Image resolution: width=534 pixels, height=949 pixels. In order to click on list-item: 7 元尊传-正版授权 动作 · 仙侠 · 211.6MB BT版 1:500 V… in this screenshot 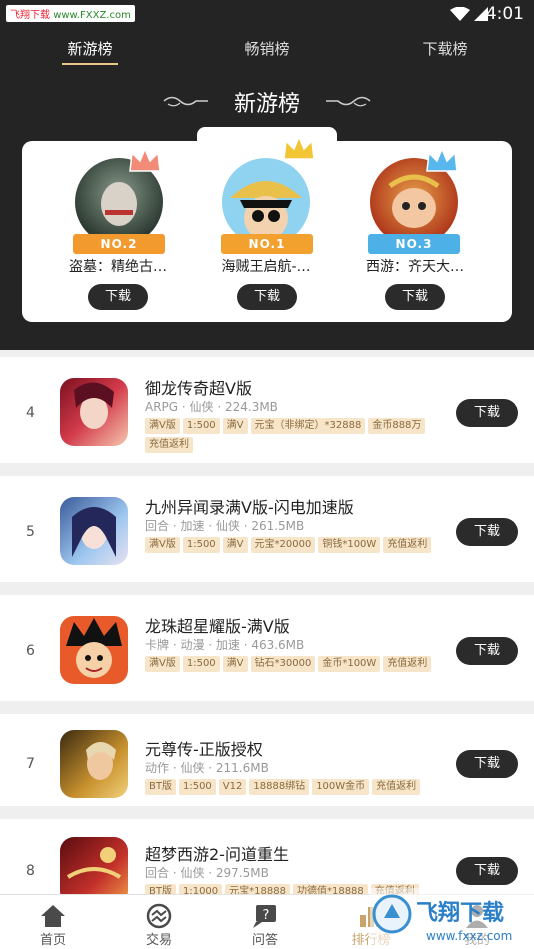, I will do `click(267, 760)`.